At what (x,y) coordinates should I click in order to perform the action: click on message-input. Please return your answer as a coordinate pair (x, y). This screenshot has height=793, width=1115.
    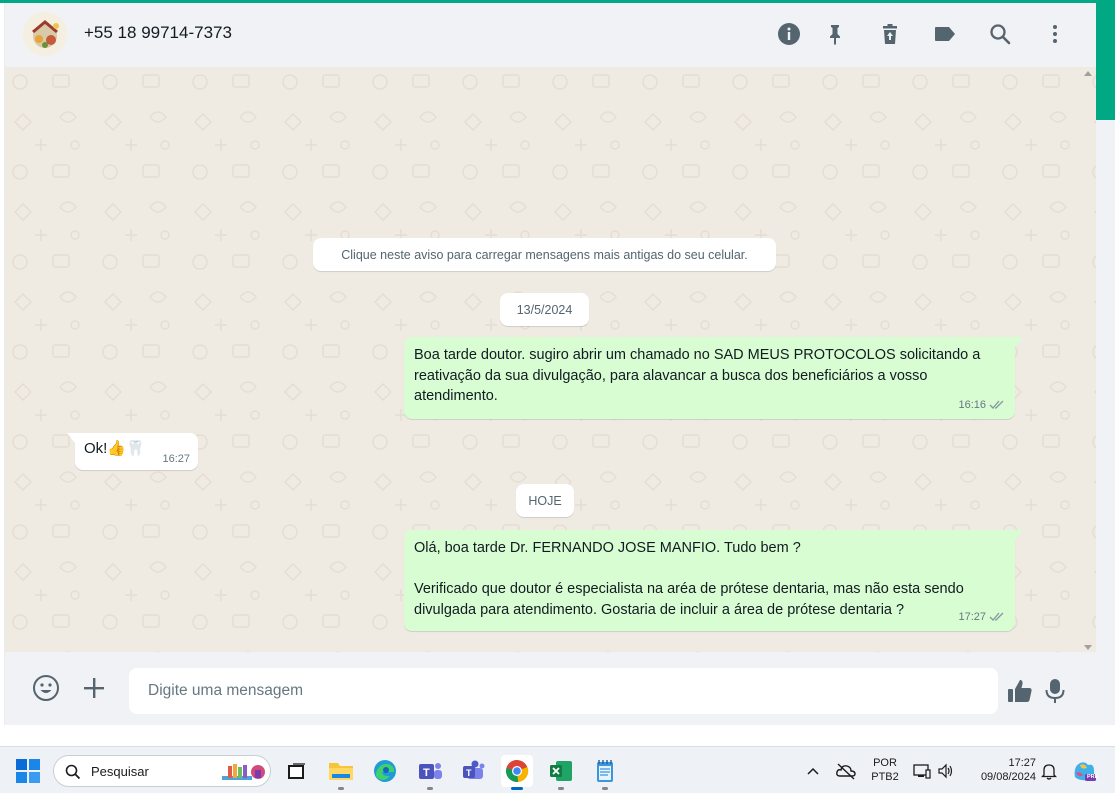
    Looking at the image, I should click on (563, 691).